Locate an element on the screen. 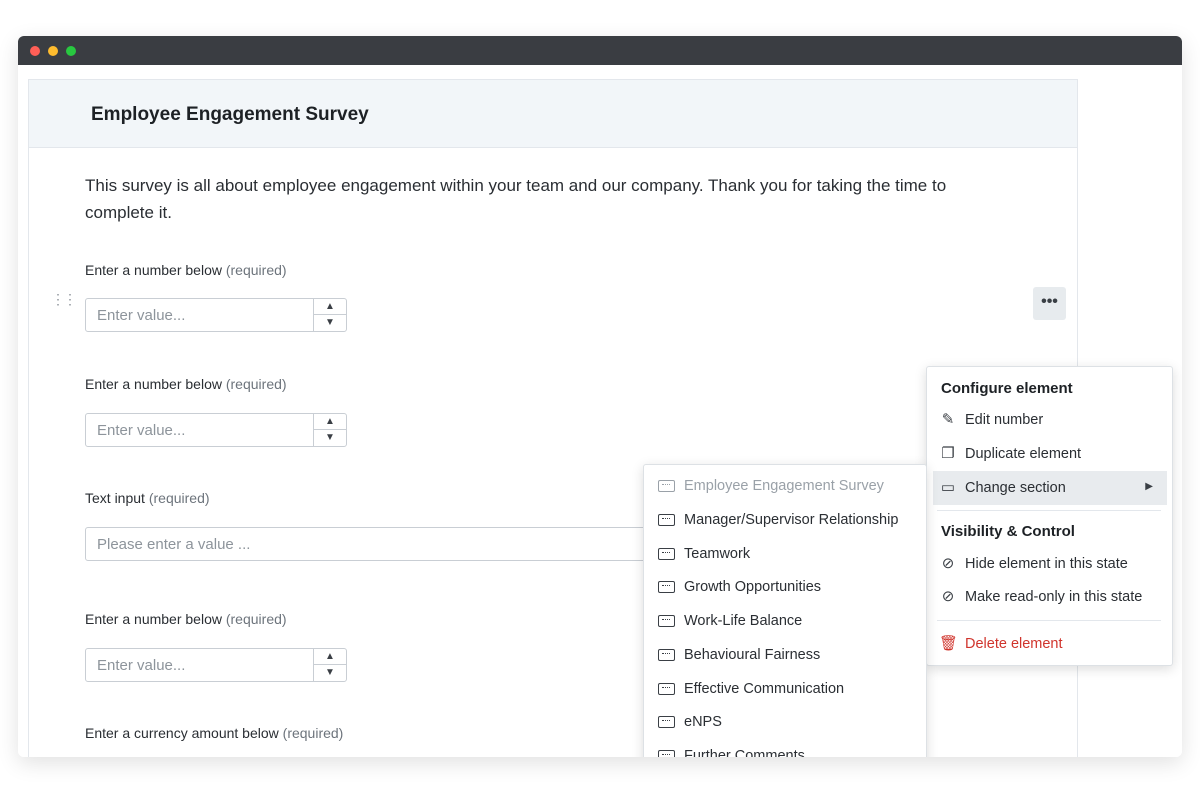 The height and width of the screenshot is (793, 1200). menu-item-read-only: ⊘ Make read-only in this state is located at coordinates (1050, 597).